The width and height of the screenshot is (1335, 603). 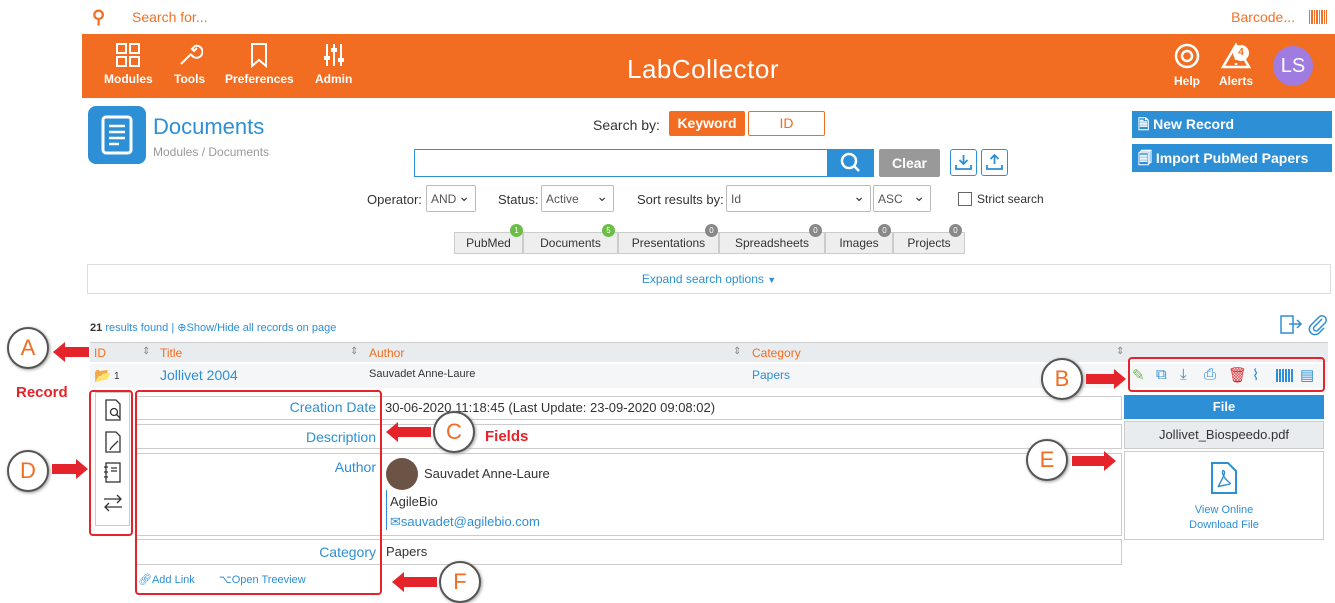 What do you see at coordinates (102, 375) in the screenshot?
I see `folder-open-icon: 📂` at bounding box center [102, 375].